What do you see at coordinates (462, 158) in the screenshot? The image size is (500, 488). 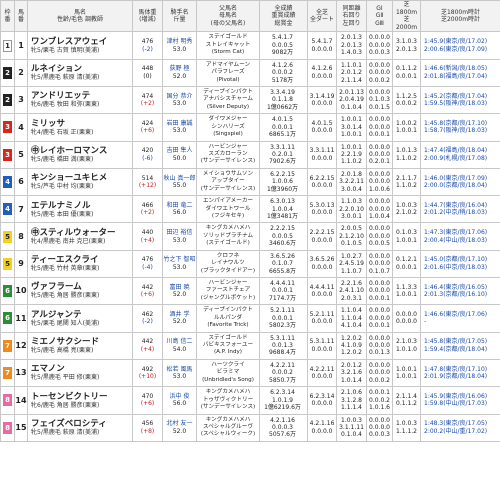 I see `time-2000-link: 2:00.9(札幌/良/17.08)` at bounding box center [462, 158].